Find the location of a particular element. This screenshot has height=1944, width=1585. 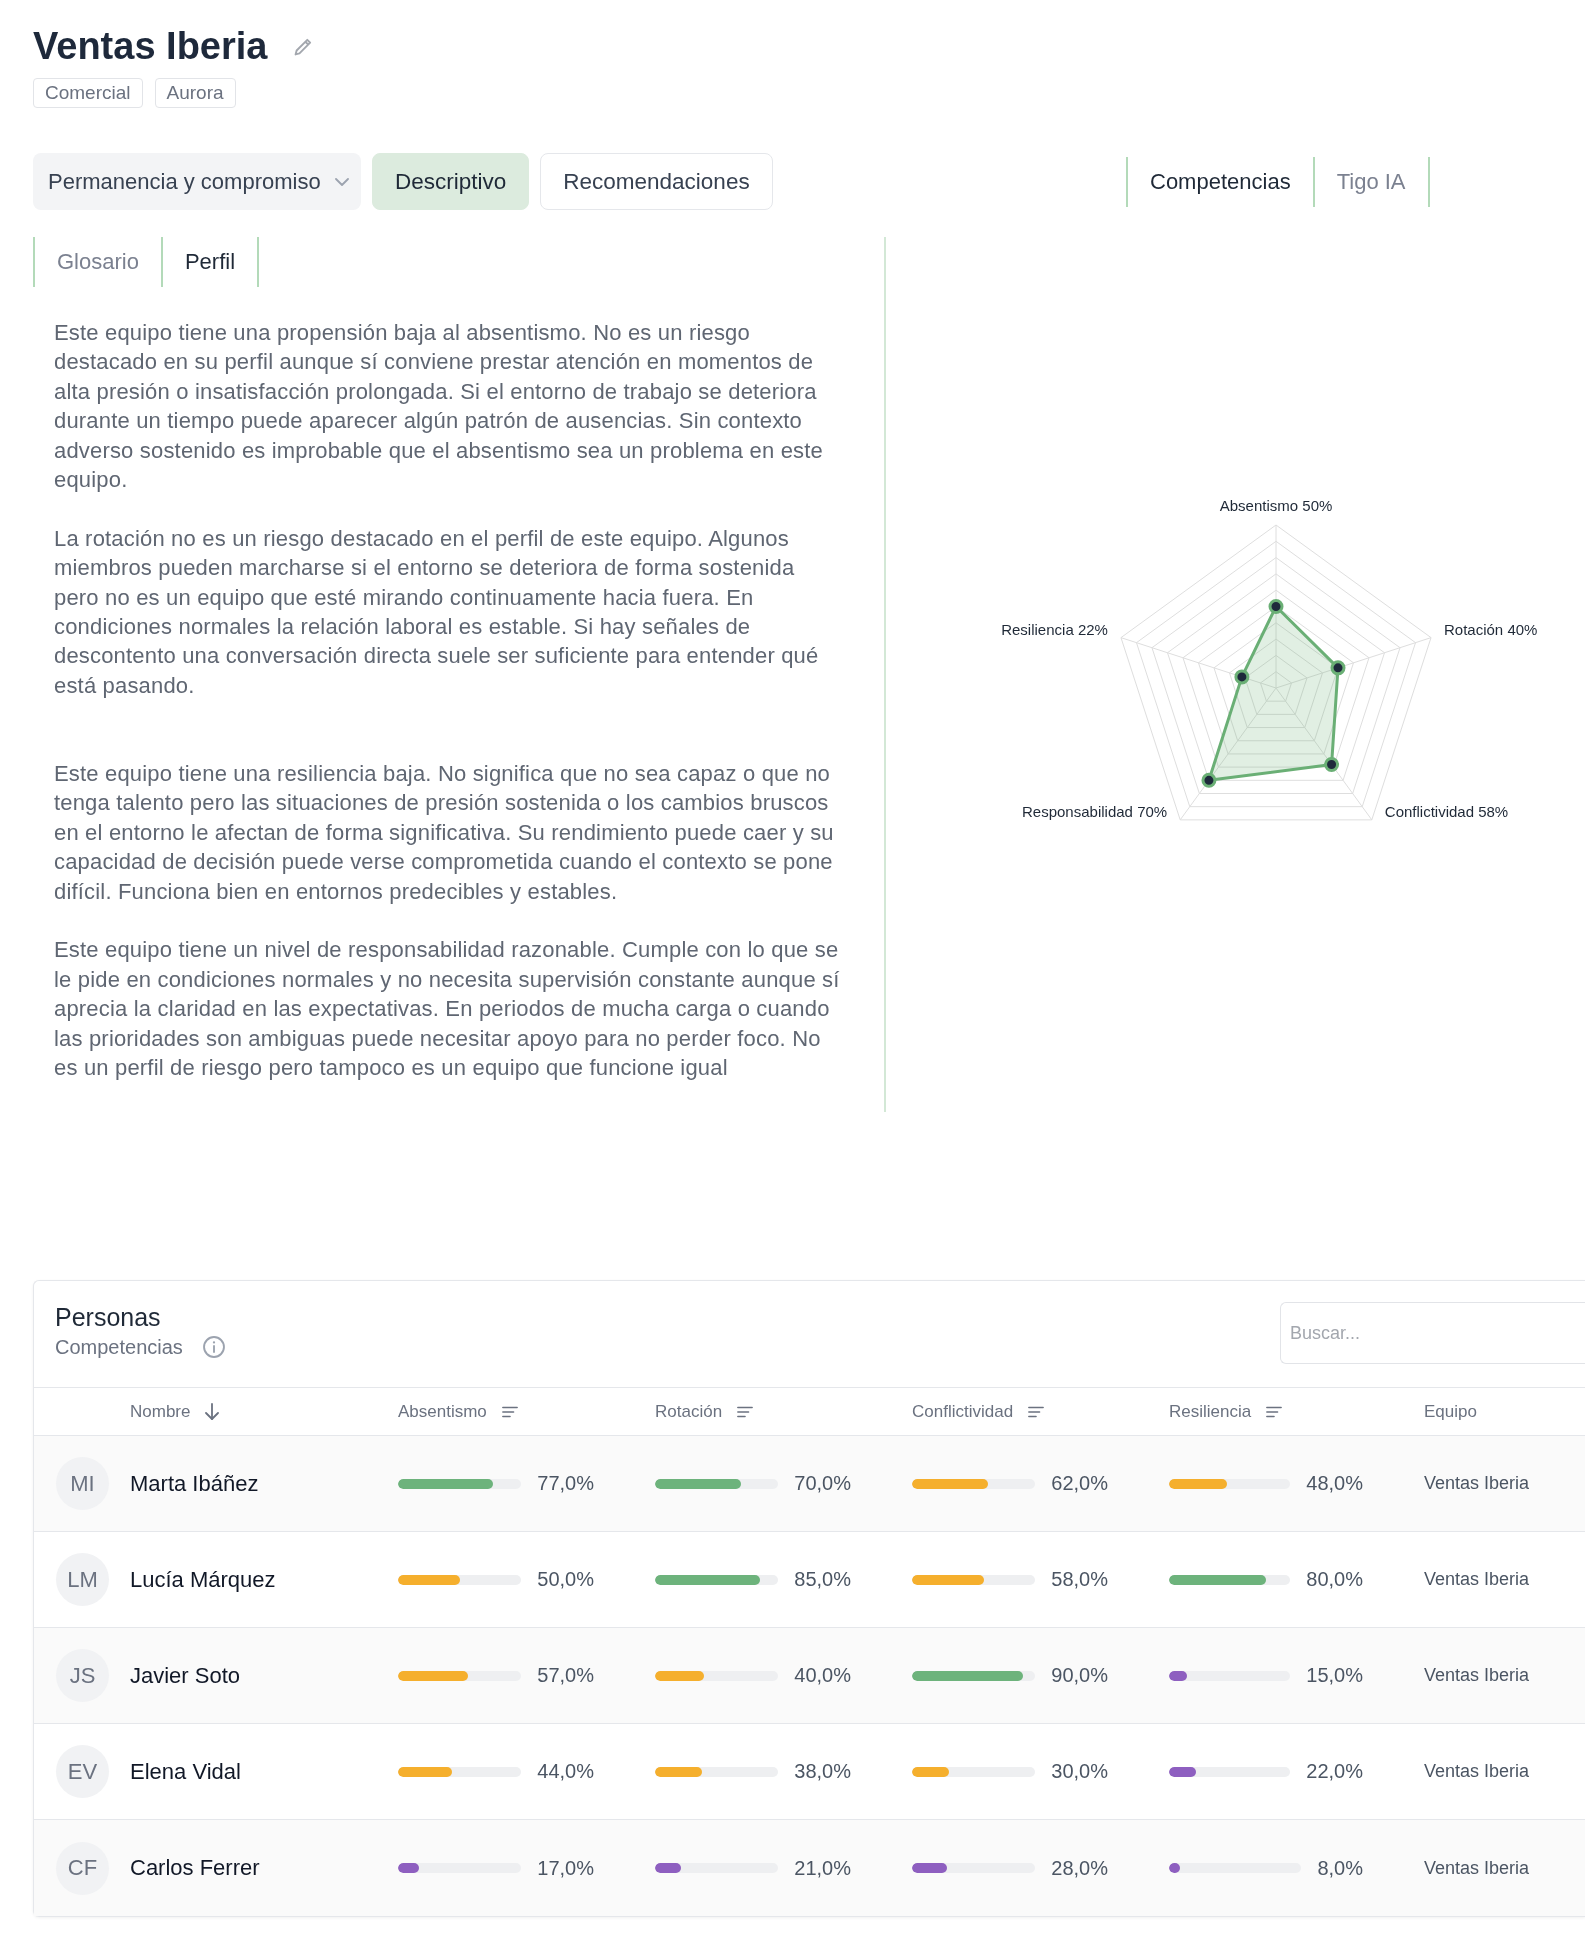

value-label: 40% is located at coordinates (1522, 629).